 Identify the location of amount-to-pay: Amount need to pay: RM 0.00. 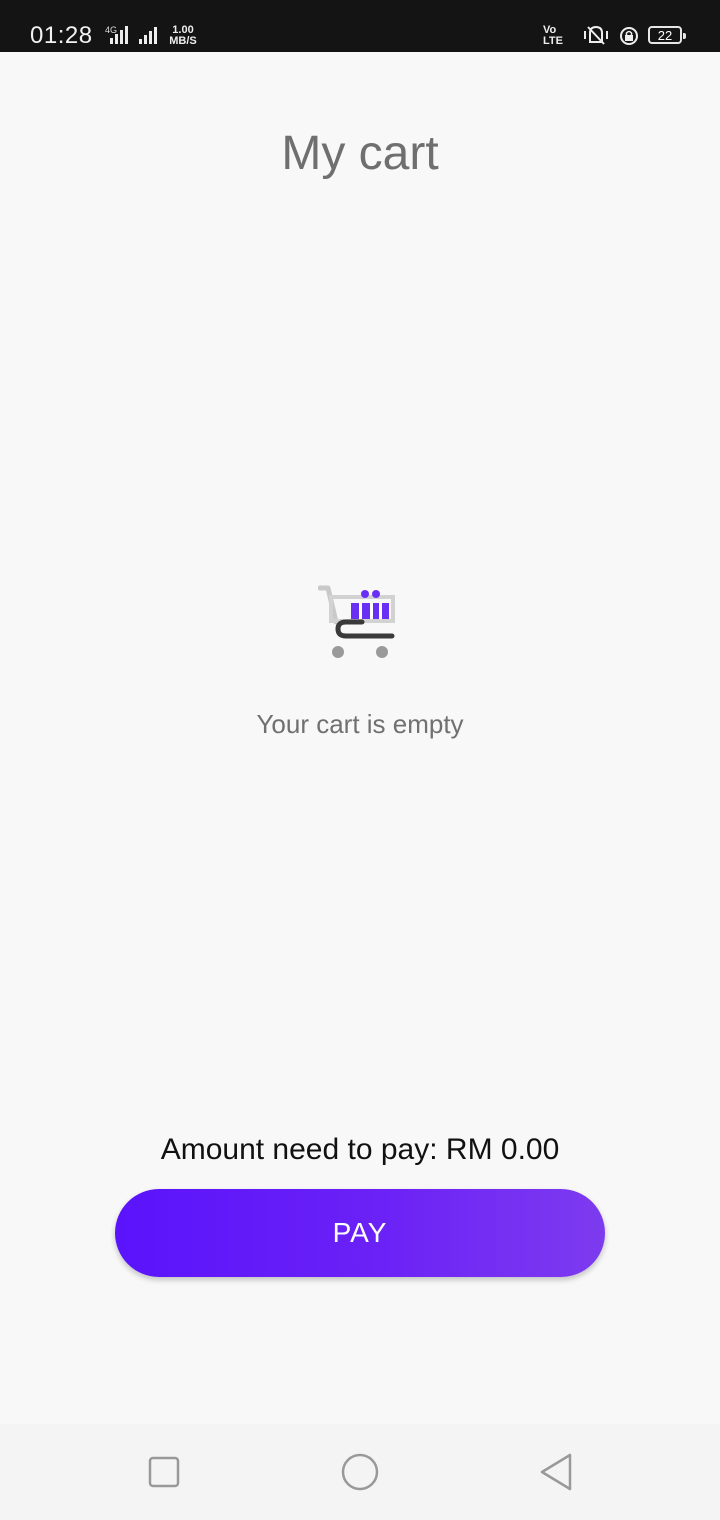
(360, 1150).